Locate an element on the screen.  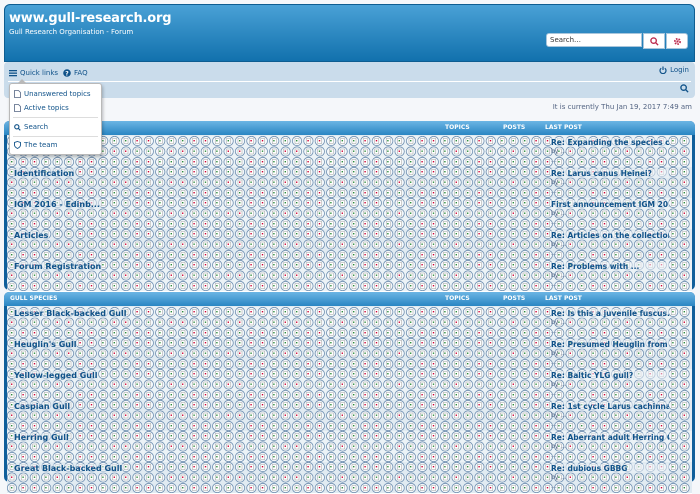
forum-title: Articles is located at coordinates (31, 235).